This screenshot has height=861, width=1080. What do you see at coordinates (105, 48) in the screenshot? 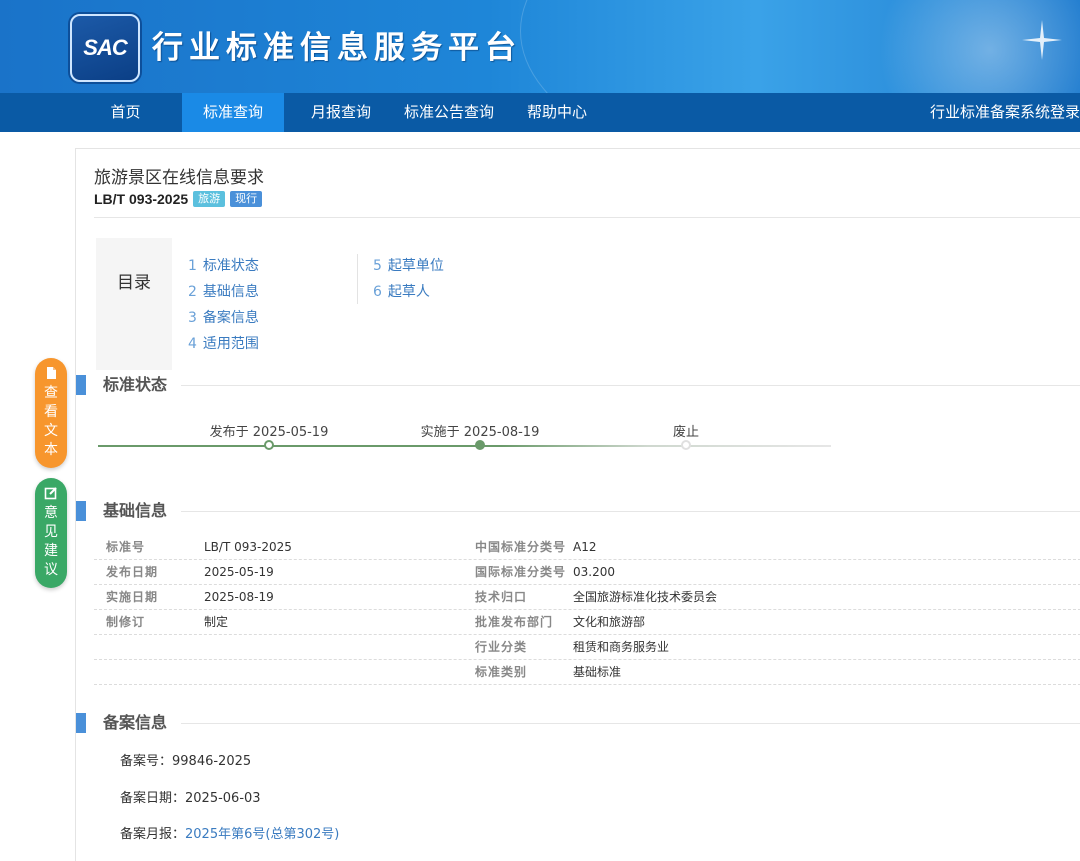
I see `sac-logo: SAC` at bounding box center [105, 48].